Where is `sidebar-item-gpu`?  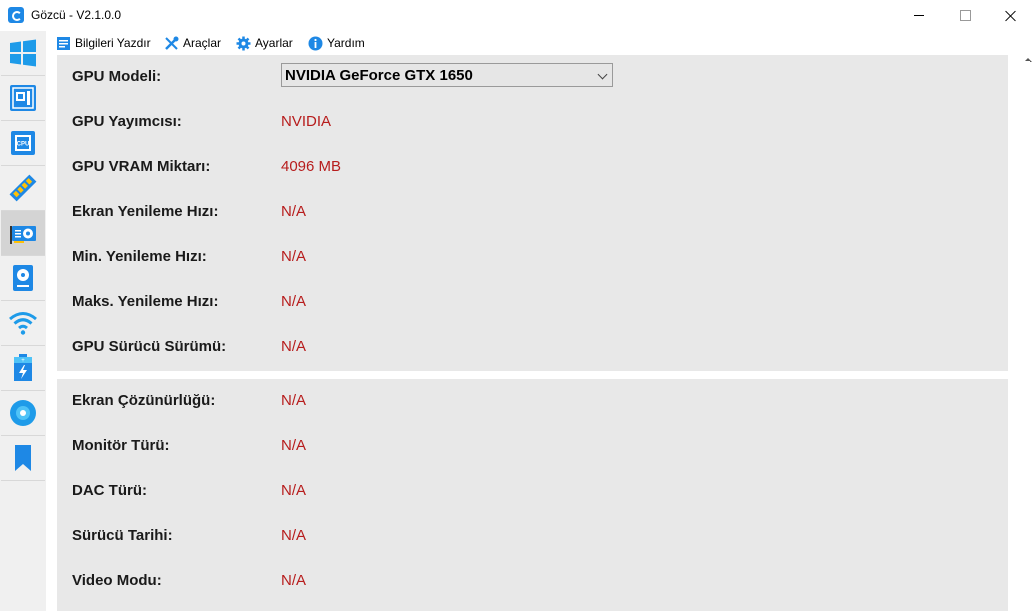 sidebar-item-gpu is located at coordinates (23, 233).